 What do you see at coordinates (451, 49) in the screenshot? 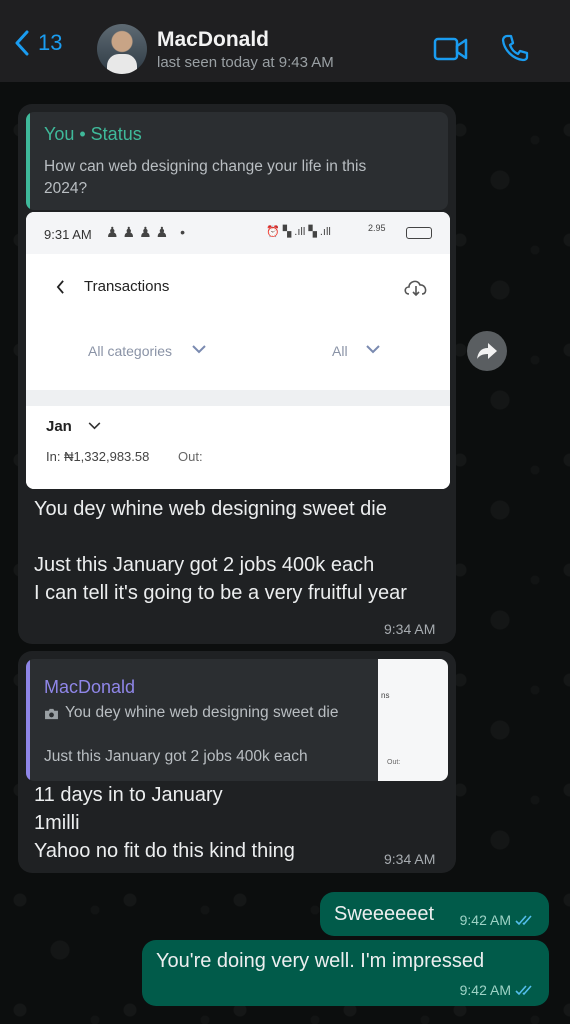
I see `video-call-icon` at bounding box center [451, 49].